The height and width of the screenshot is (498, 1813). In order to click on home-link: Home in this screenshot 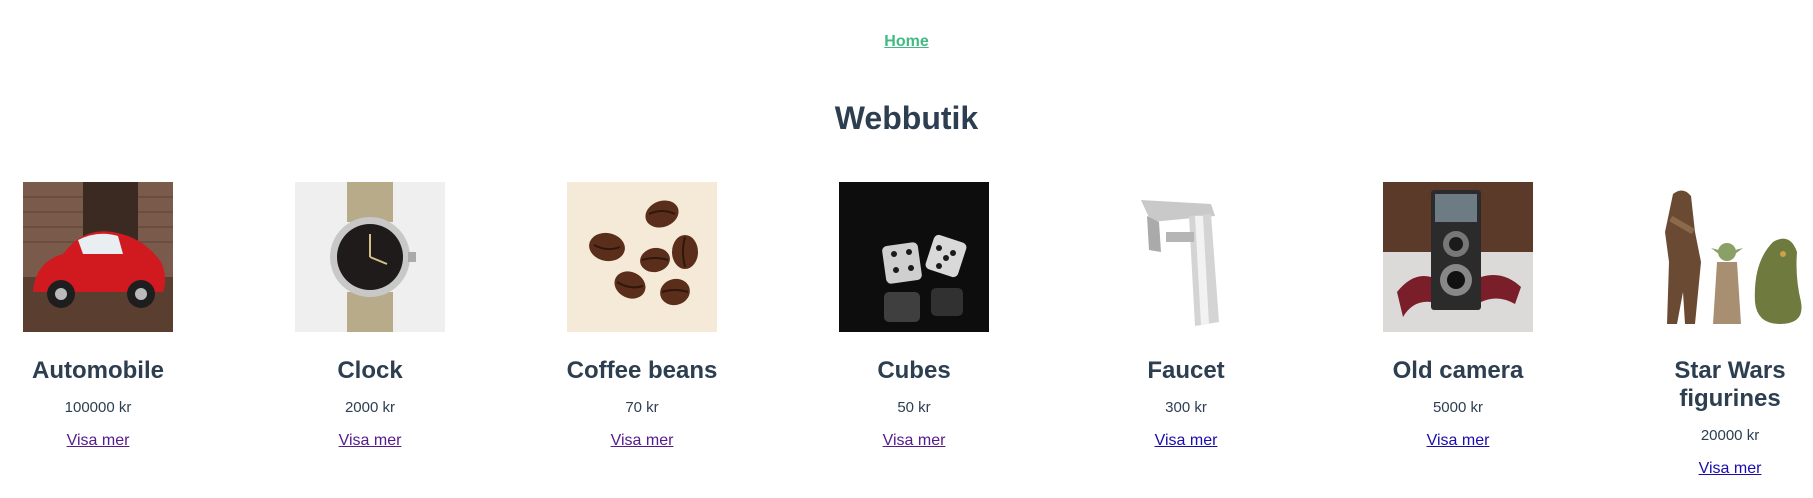, I will do `click(906, 41)`.